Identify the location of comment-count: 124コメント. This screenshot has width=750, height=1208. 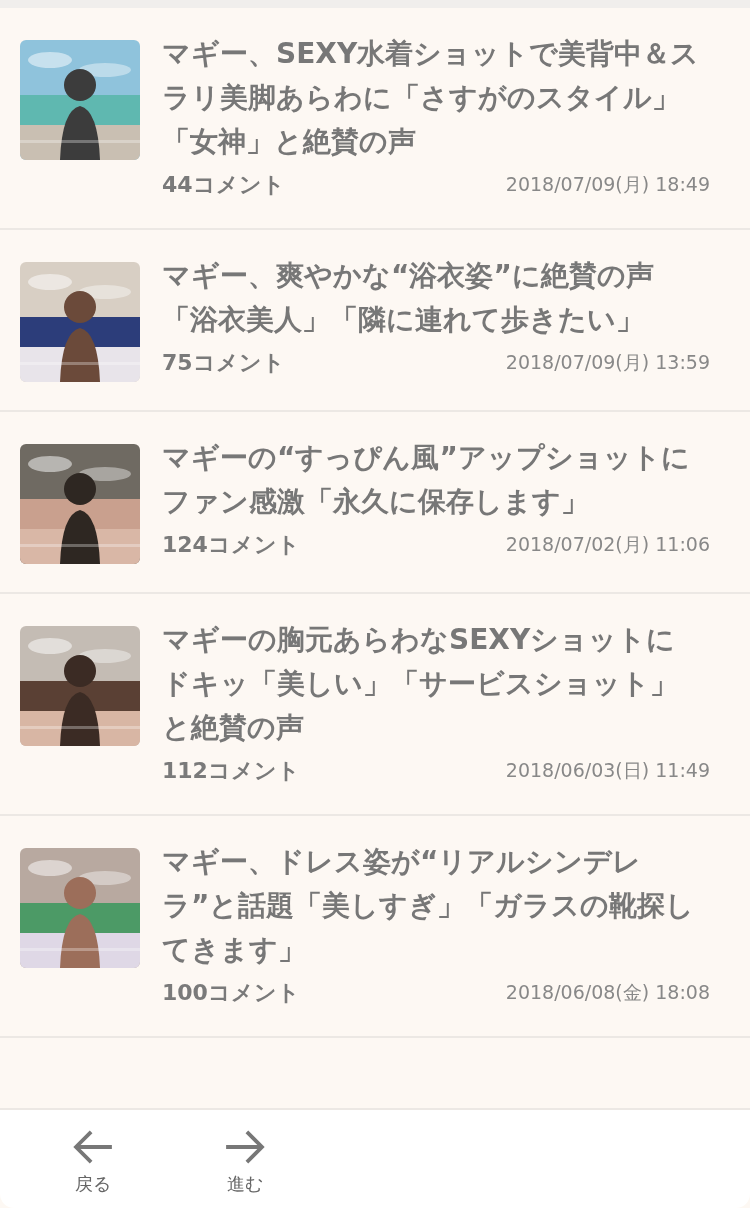
(231, 545).